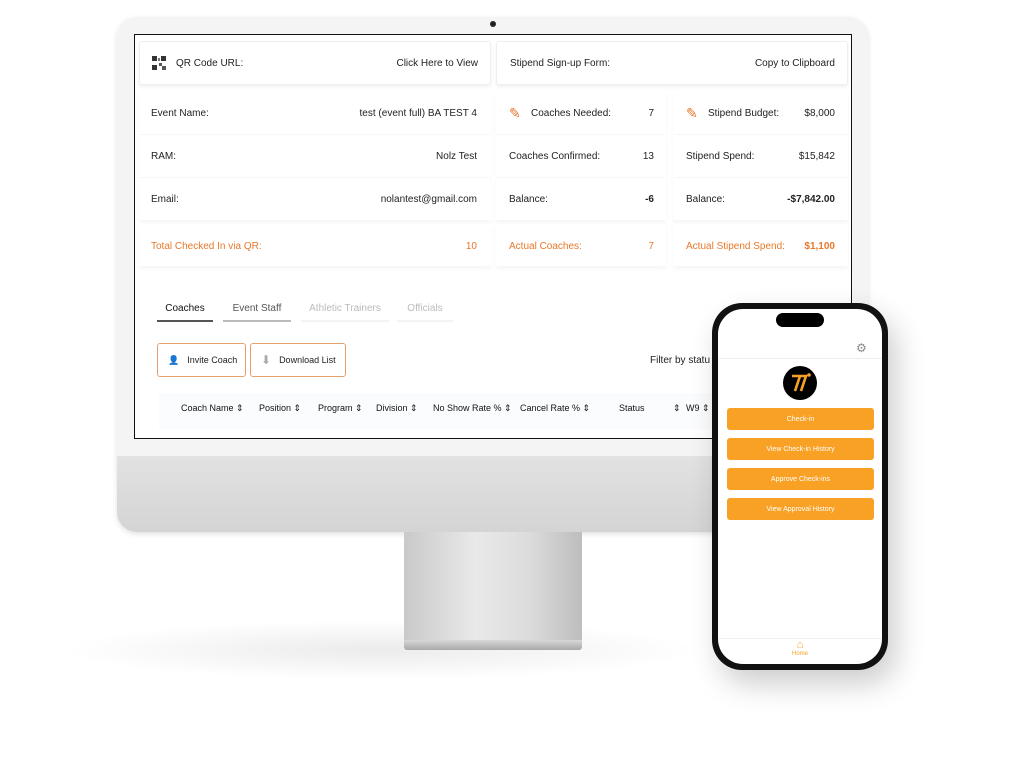 This screenshot has width=1024, height=768. What do you see at coordinates (650, 408) in the screenshot?
I see `col-status: Status ⇕` at bounding box center [650, 408].